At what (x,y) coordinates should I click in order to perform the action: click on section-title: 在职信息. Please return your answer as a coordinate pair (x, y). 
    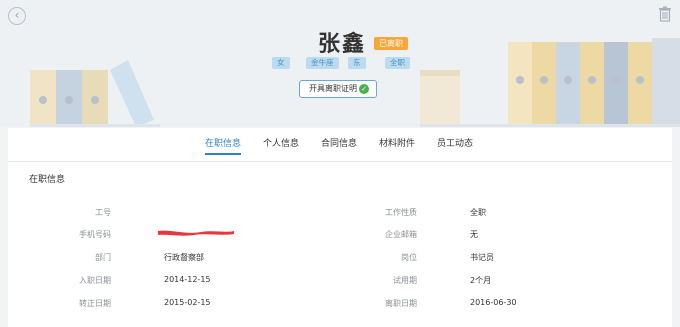
    Looking at the image, I should click on (47, 180).